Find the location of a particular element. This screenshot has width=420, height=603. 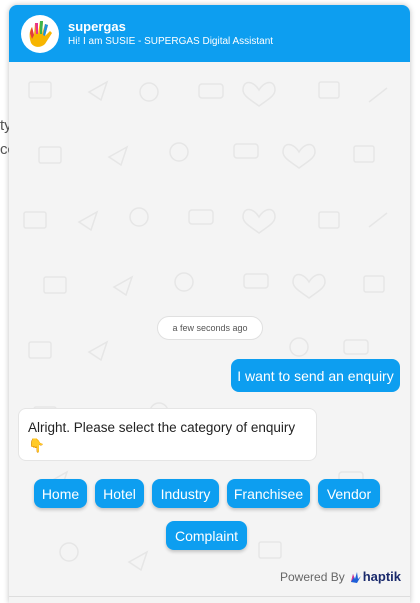

quick-reply-vendor: Vendor is located at coordinates (349, 493).